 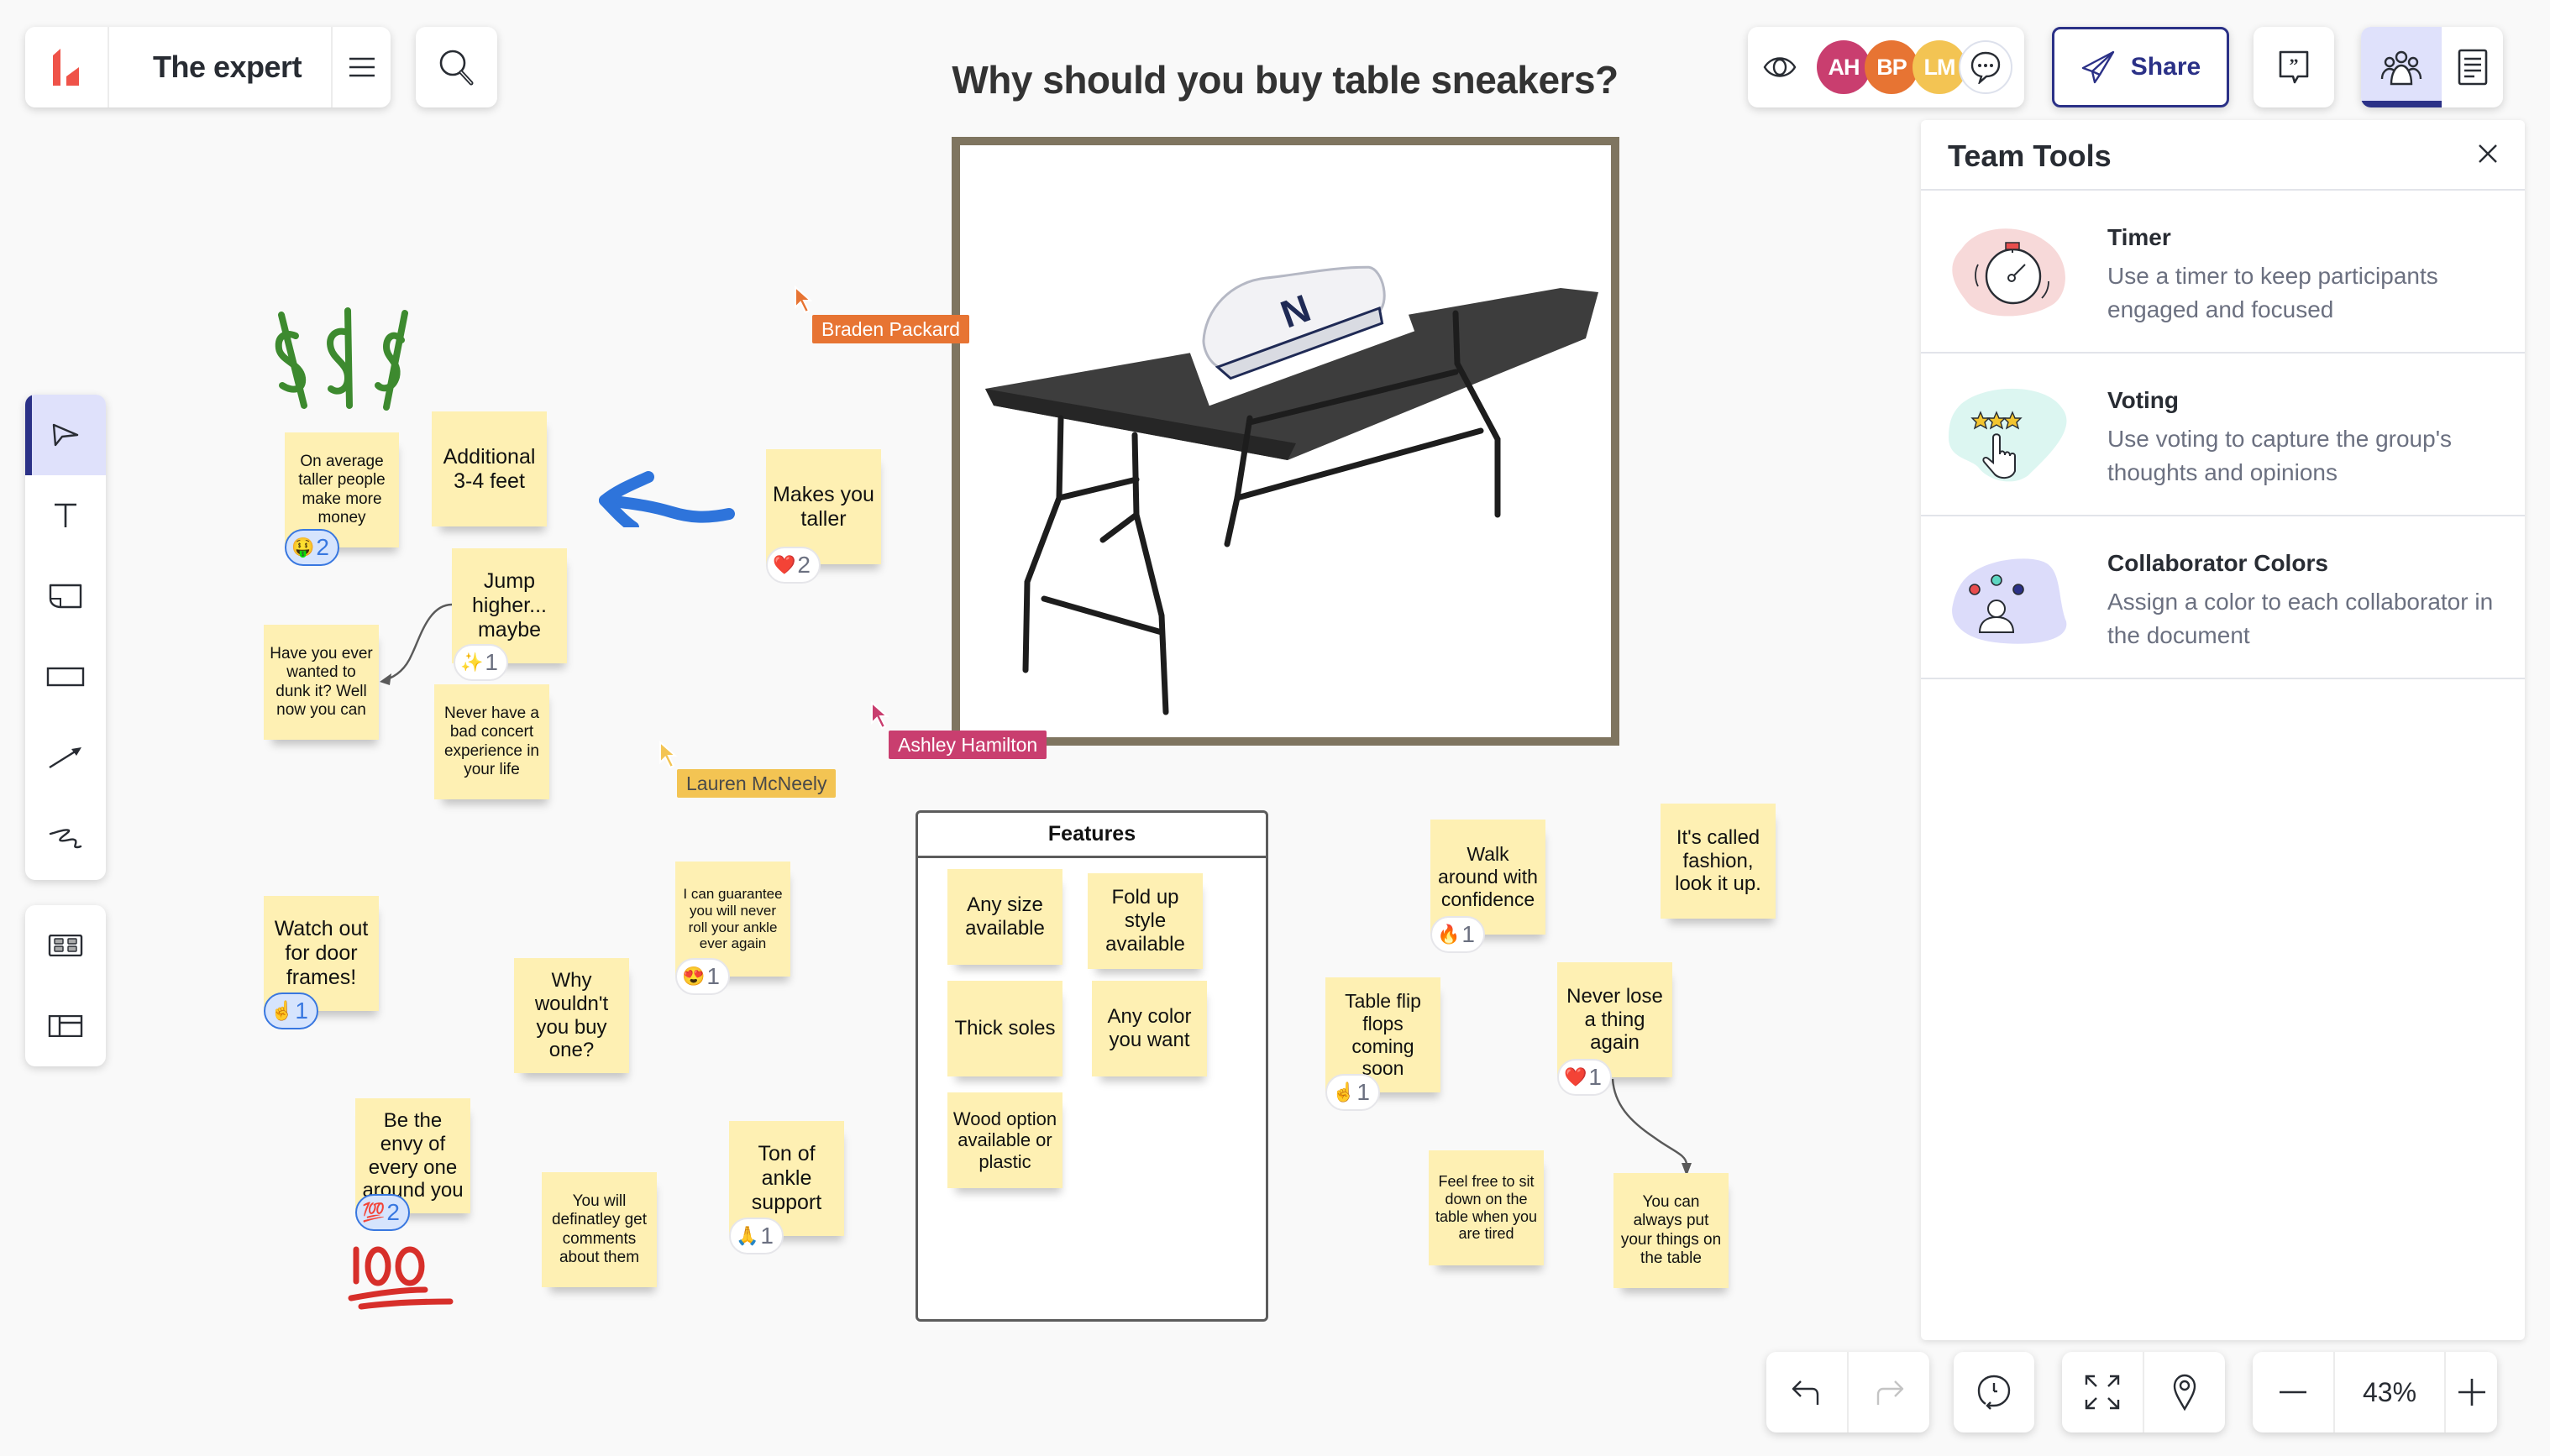 I want to click on sticky-note-tool, so click(x=65, y=596).